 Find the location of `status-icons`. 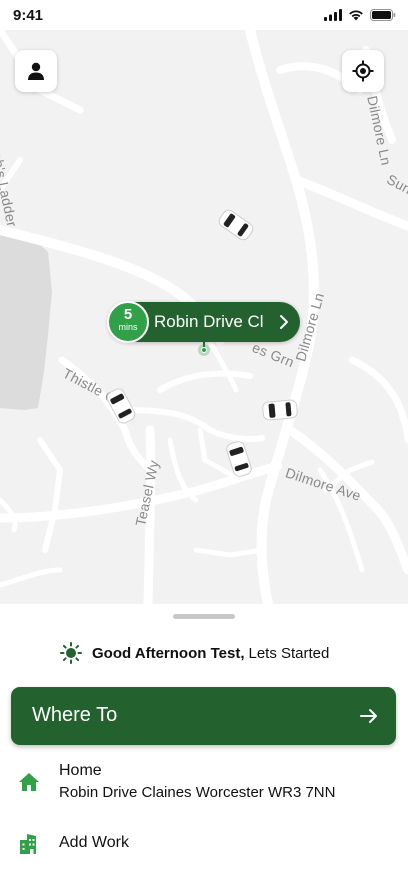

status-icons is located at coordinates (360, 15).